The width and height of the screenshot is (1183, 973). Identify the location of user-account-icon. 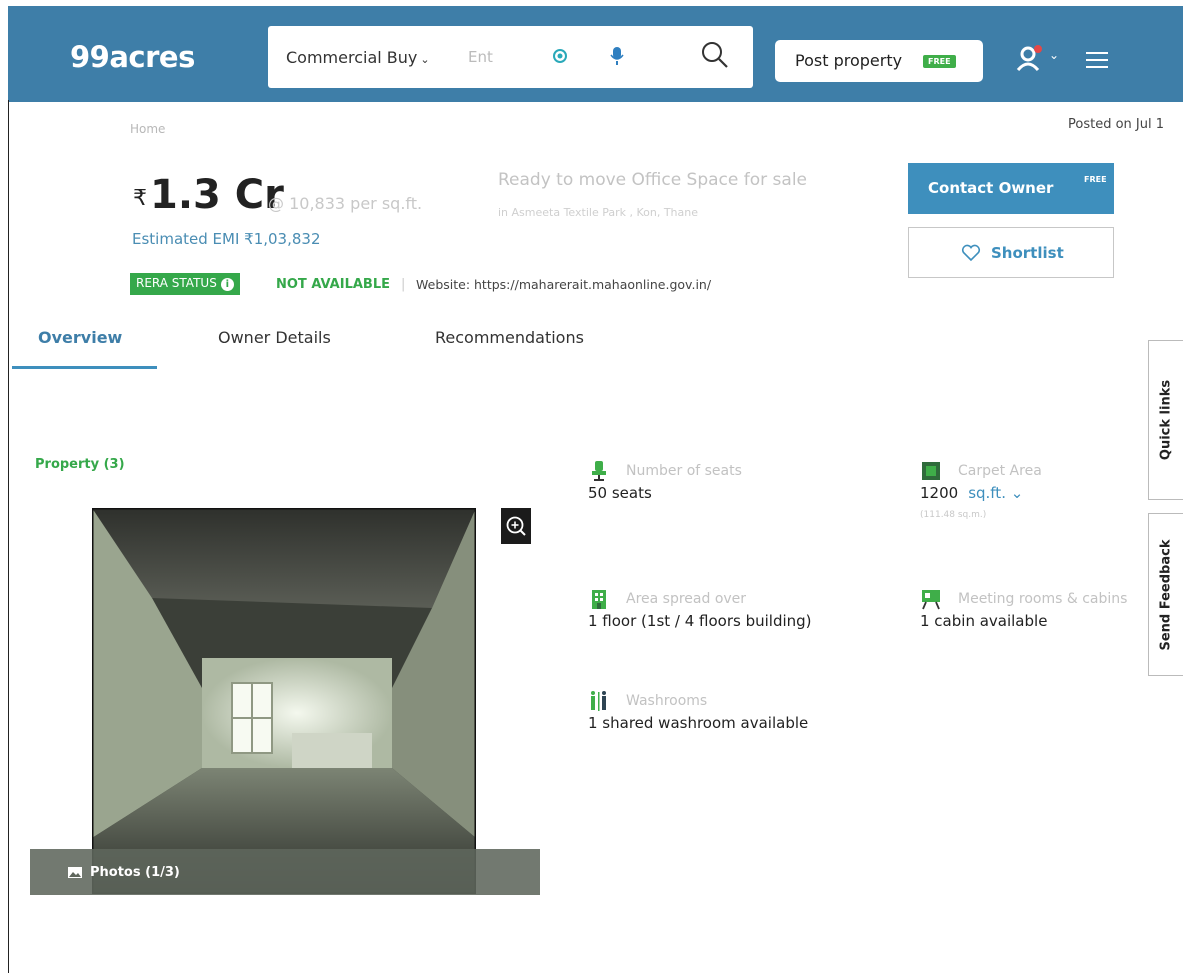
(1030, 58).